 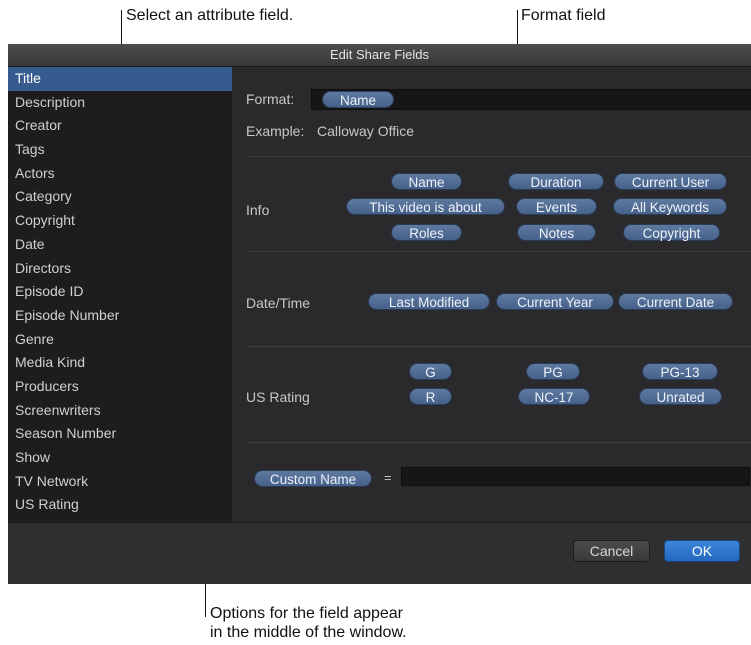 I want to click on sidebar-item-category: Category, so click(x=120, y=197).